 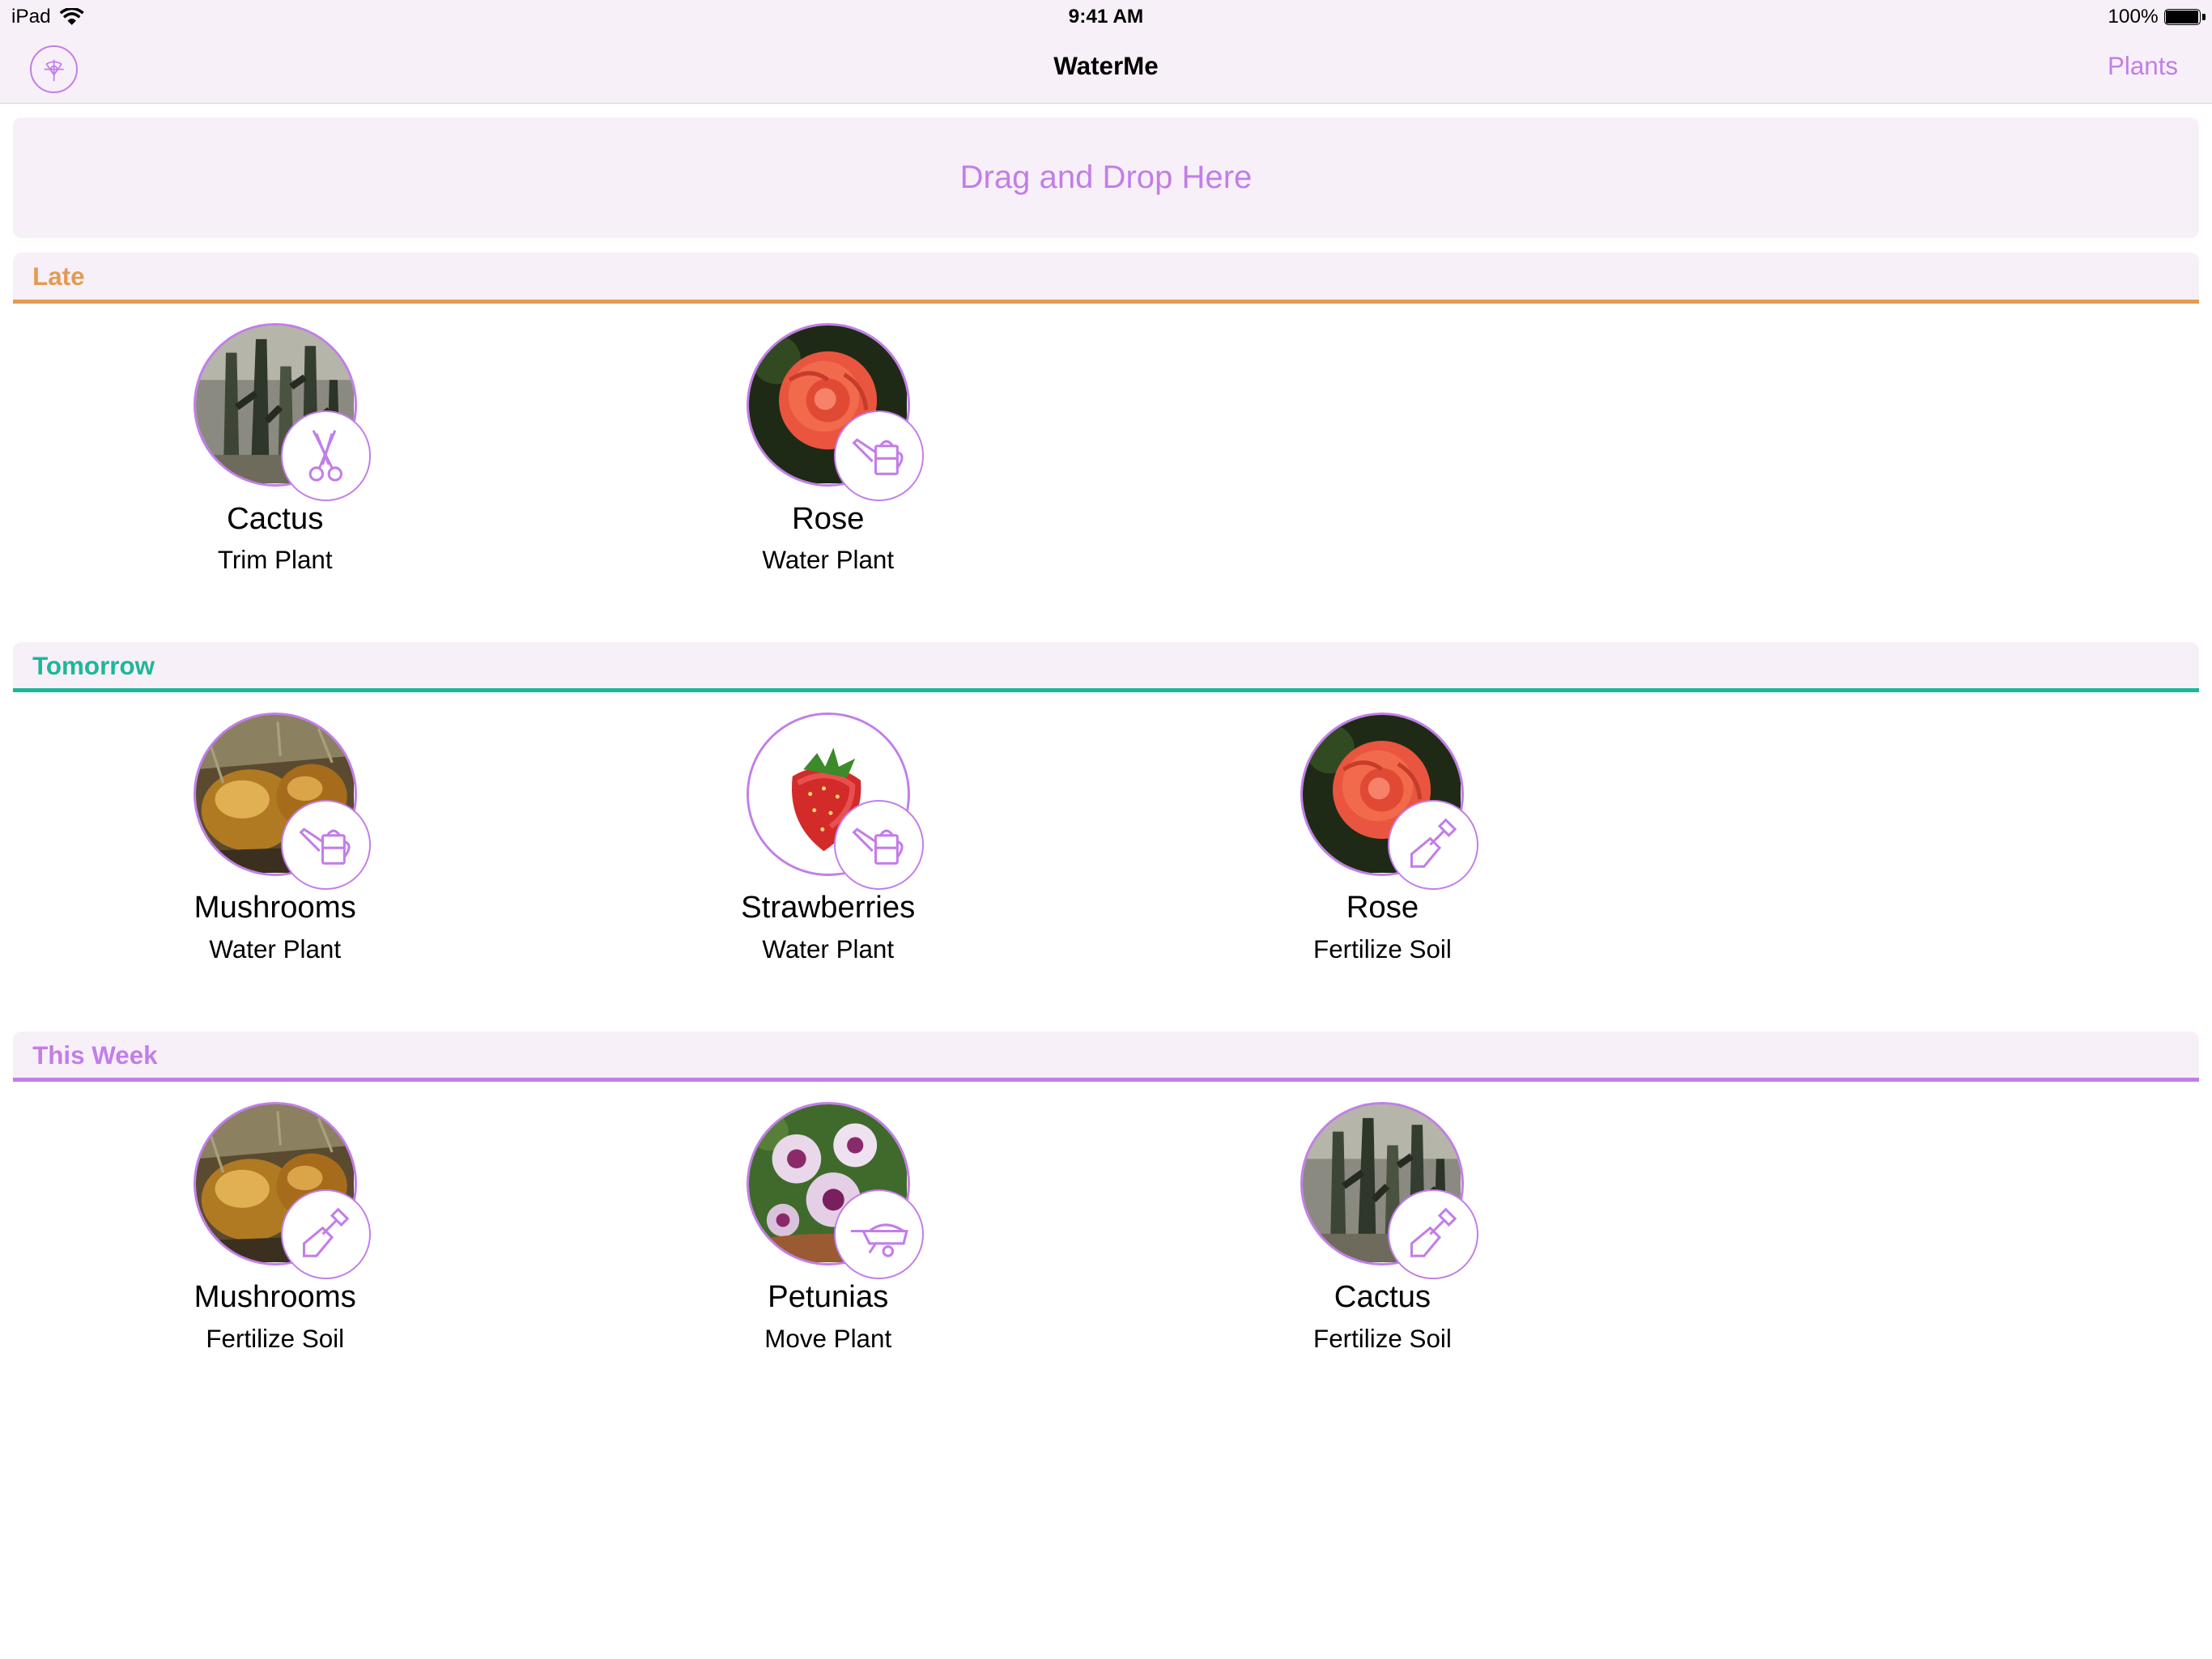 What do you see at coordinates (95, 1055) in the screenshot?
I see `section-title: This Week` at bounding box center [95, 1055].